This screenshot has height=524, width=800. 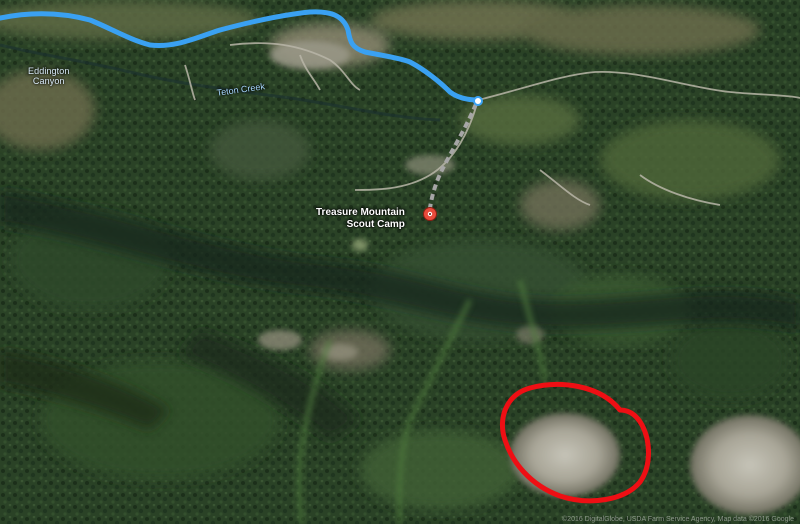 I want to click on eddington-canyon-label: Eddington Canyon, so click(x=49, y=76).